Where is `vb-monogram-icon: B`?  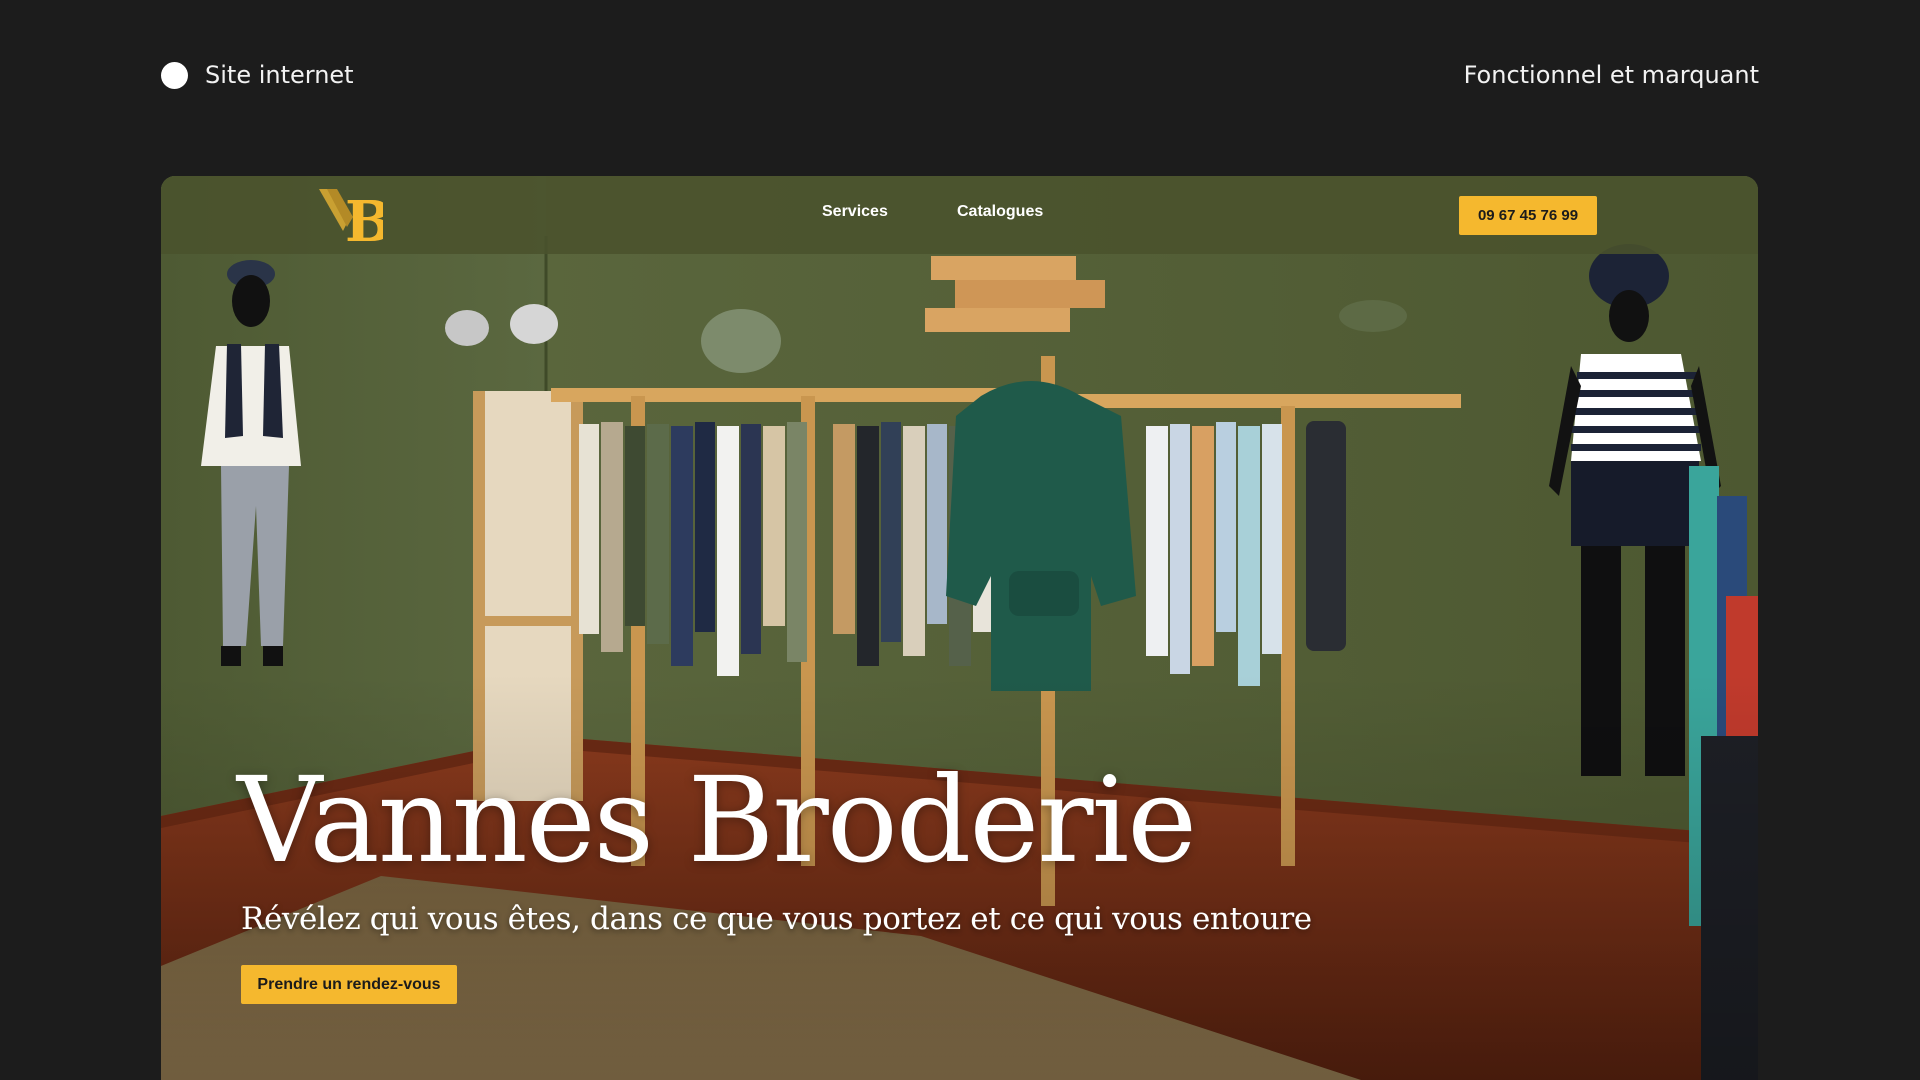 vb-monogram-icon: B is located at coordinates (351, 216).